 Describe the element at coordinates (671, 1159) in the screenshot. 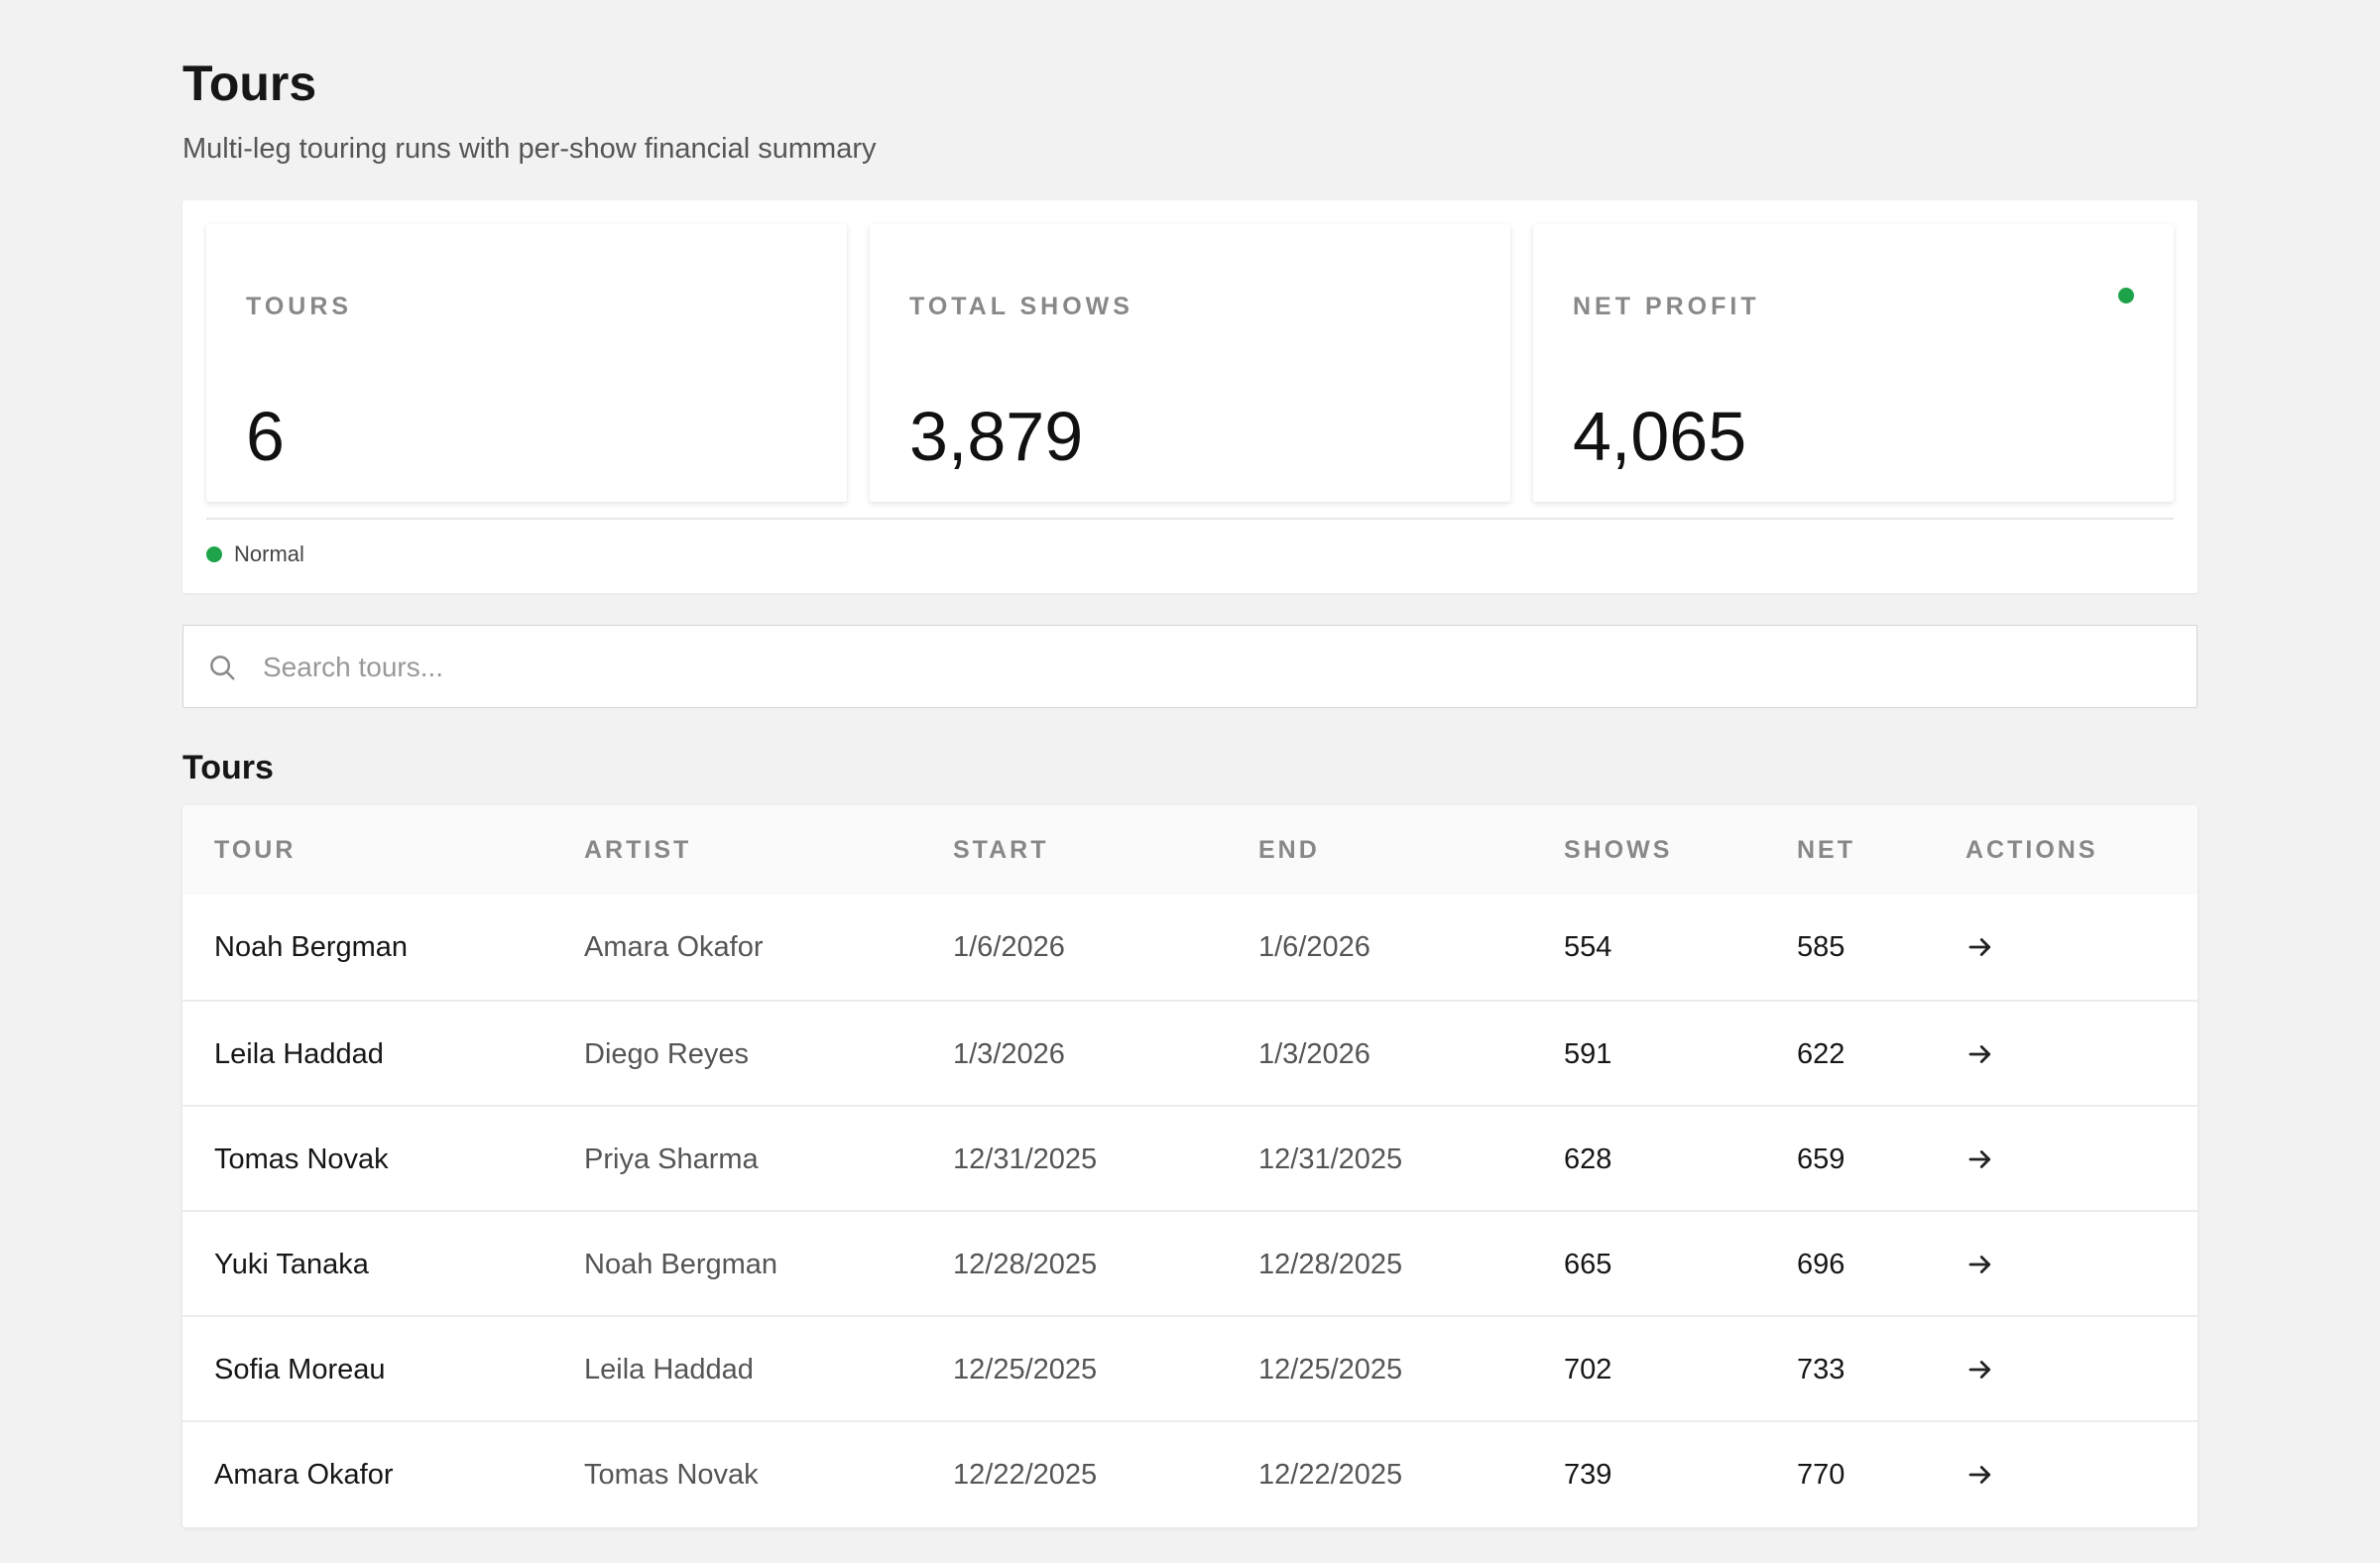

I see `cell-artist: Priya Sharma` at that location.